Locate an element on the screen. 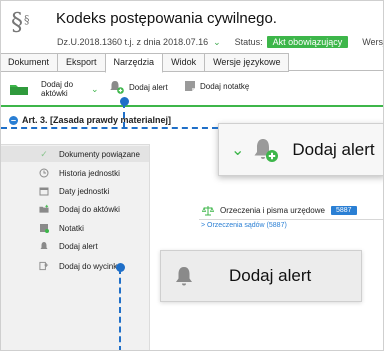  menu-item-add-to-briefcase: Dodaj do aktówki is located at coordinates (75, 209).